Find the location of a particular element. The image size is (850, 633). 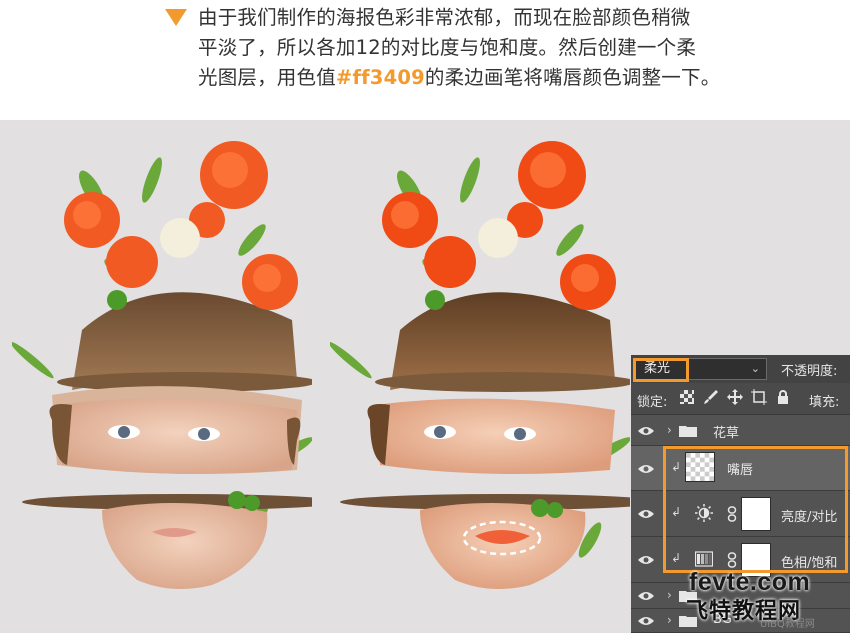

instruction-line-2: 平淡了，所以各加12的对比度与饱和度。然后创建一个柔 is located at coordinates (447, 47).